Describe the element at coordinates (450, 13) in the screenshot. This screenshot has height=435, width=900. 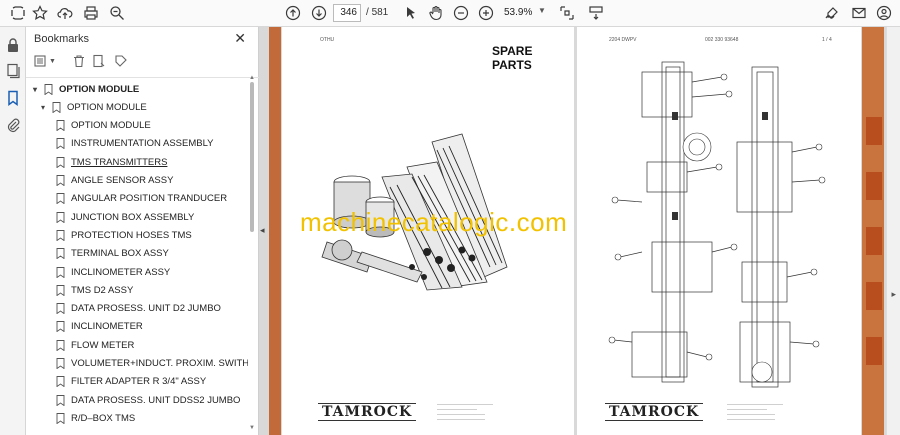
I see `toolbar: 346 / 581 53.9% ▼` at that location.